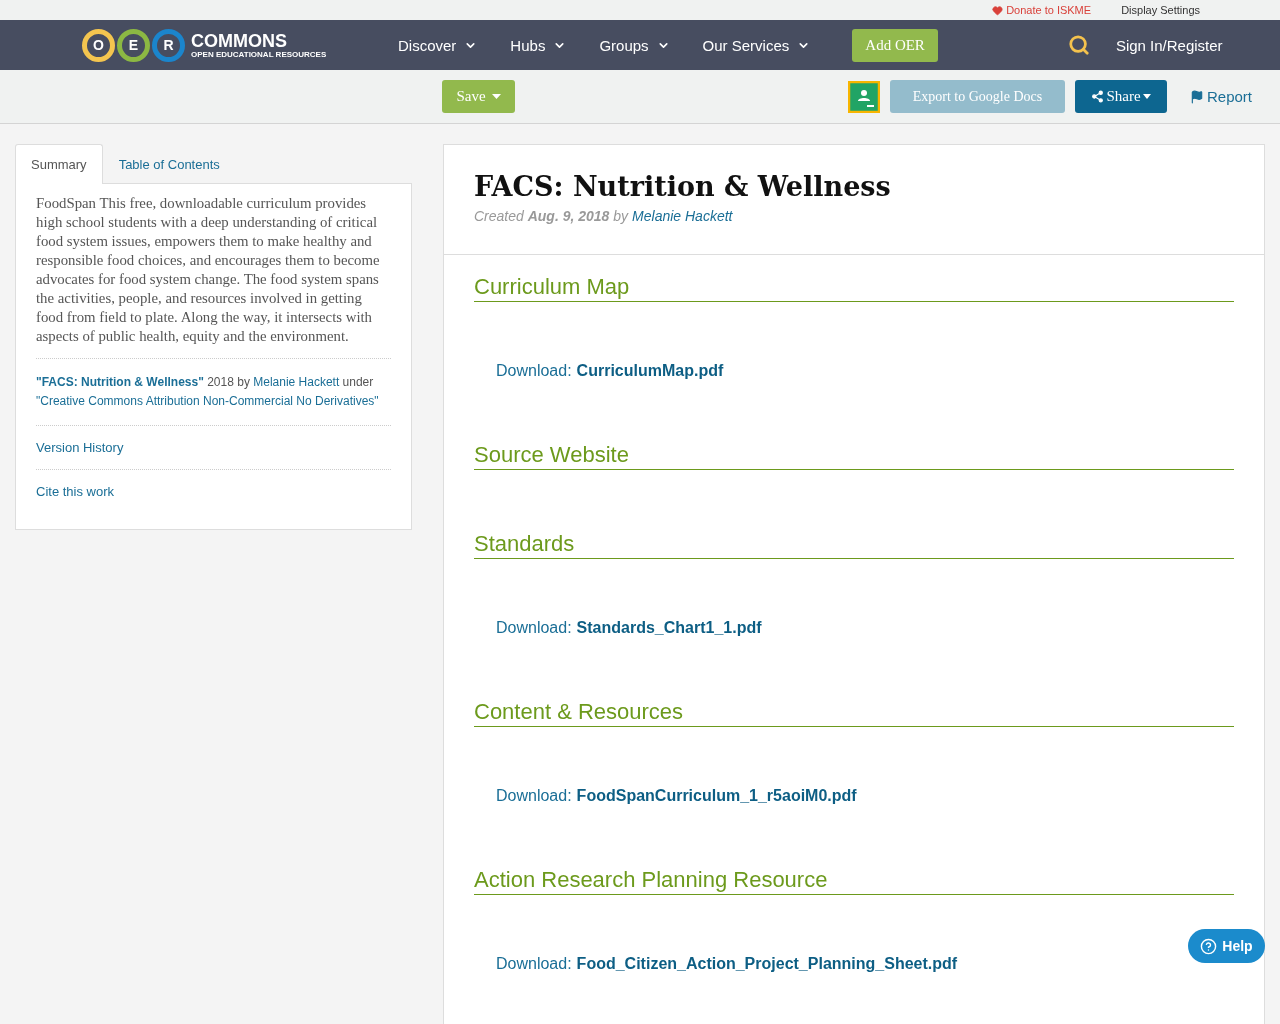 This screenshot has height=1024, width=1280. Describe the element at coordinates (1221, 96) in the screenshot. I see `report-link: Report` at that location.